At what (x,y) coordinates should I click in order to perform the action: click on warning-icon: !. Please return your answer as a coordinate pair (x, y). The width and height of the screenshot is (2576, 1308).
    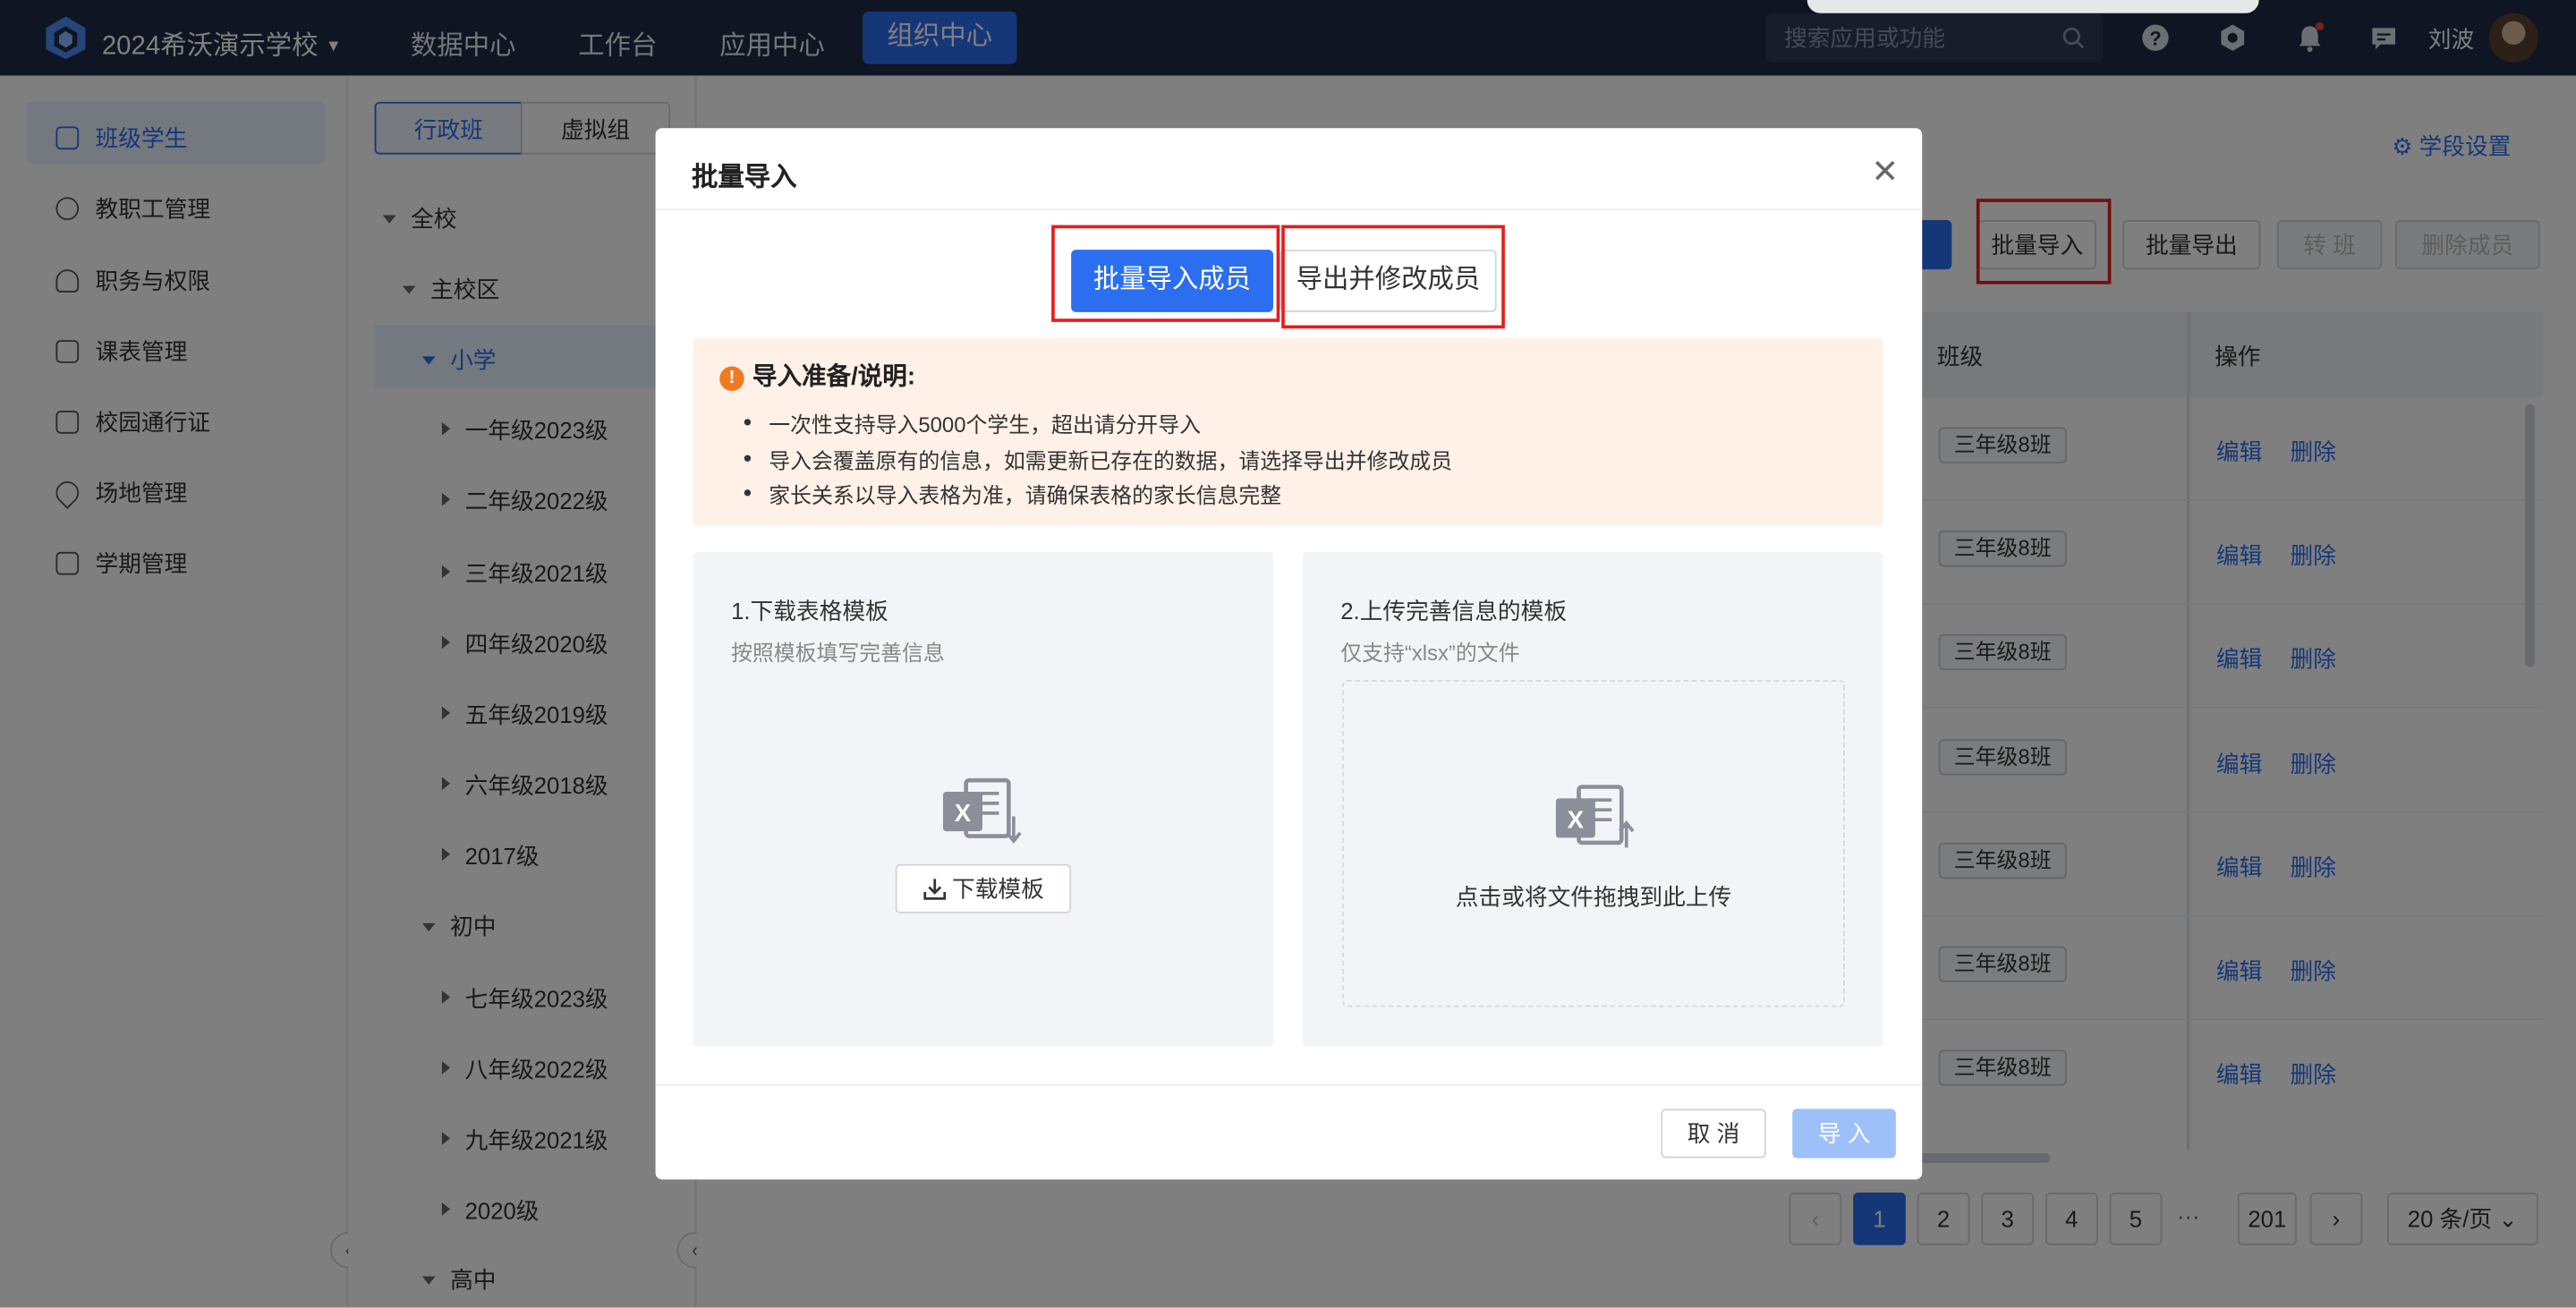
    Looking at the image, I should click on (731, 378).